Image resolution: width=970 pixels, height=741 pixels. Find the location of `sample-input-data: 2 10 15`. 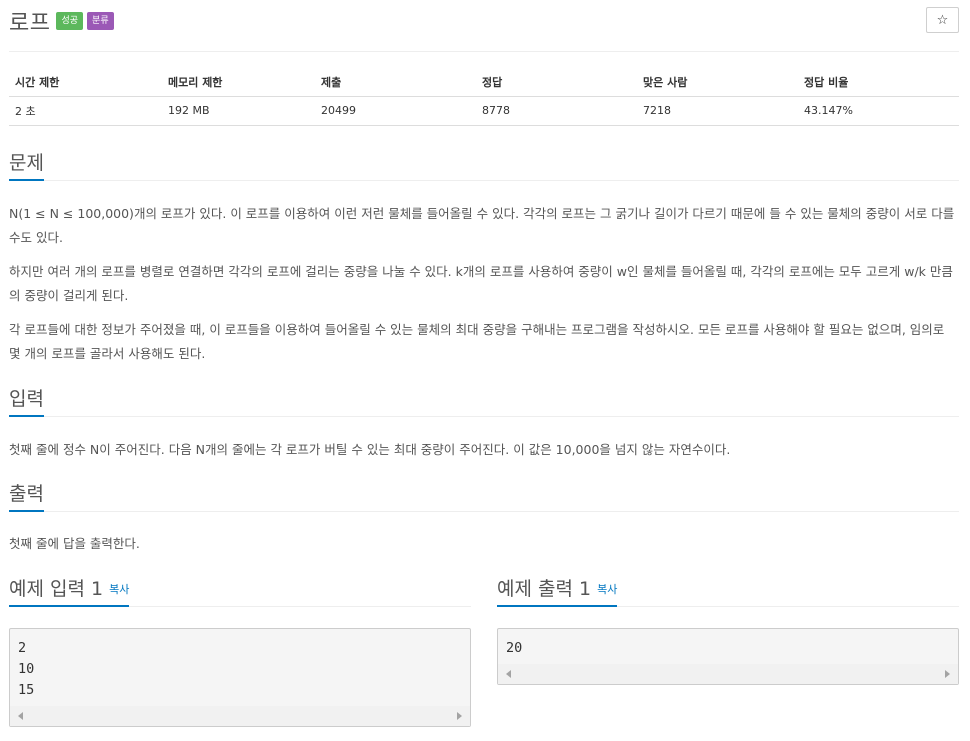

sample-input-data: 2 10 15 is located at coordinates (26, 669).